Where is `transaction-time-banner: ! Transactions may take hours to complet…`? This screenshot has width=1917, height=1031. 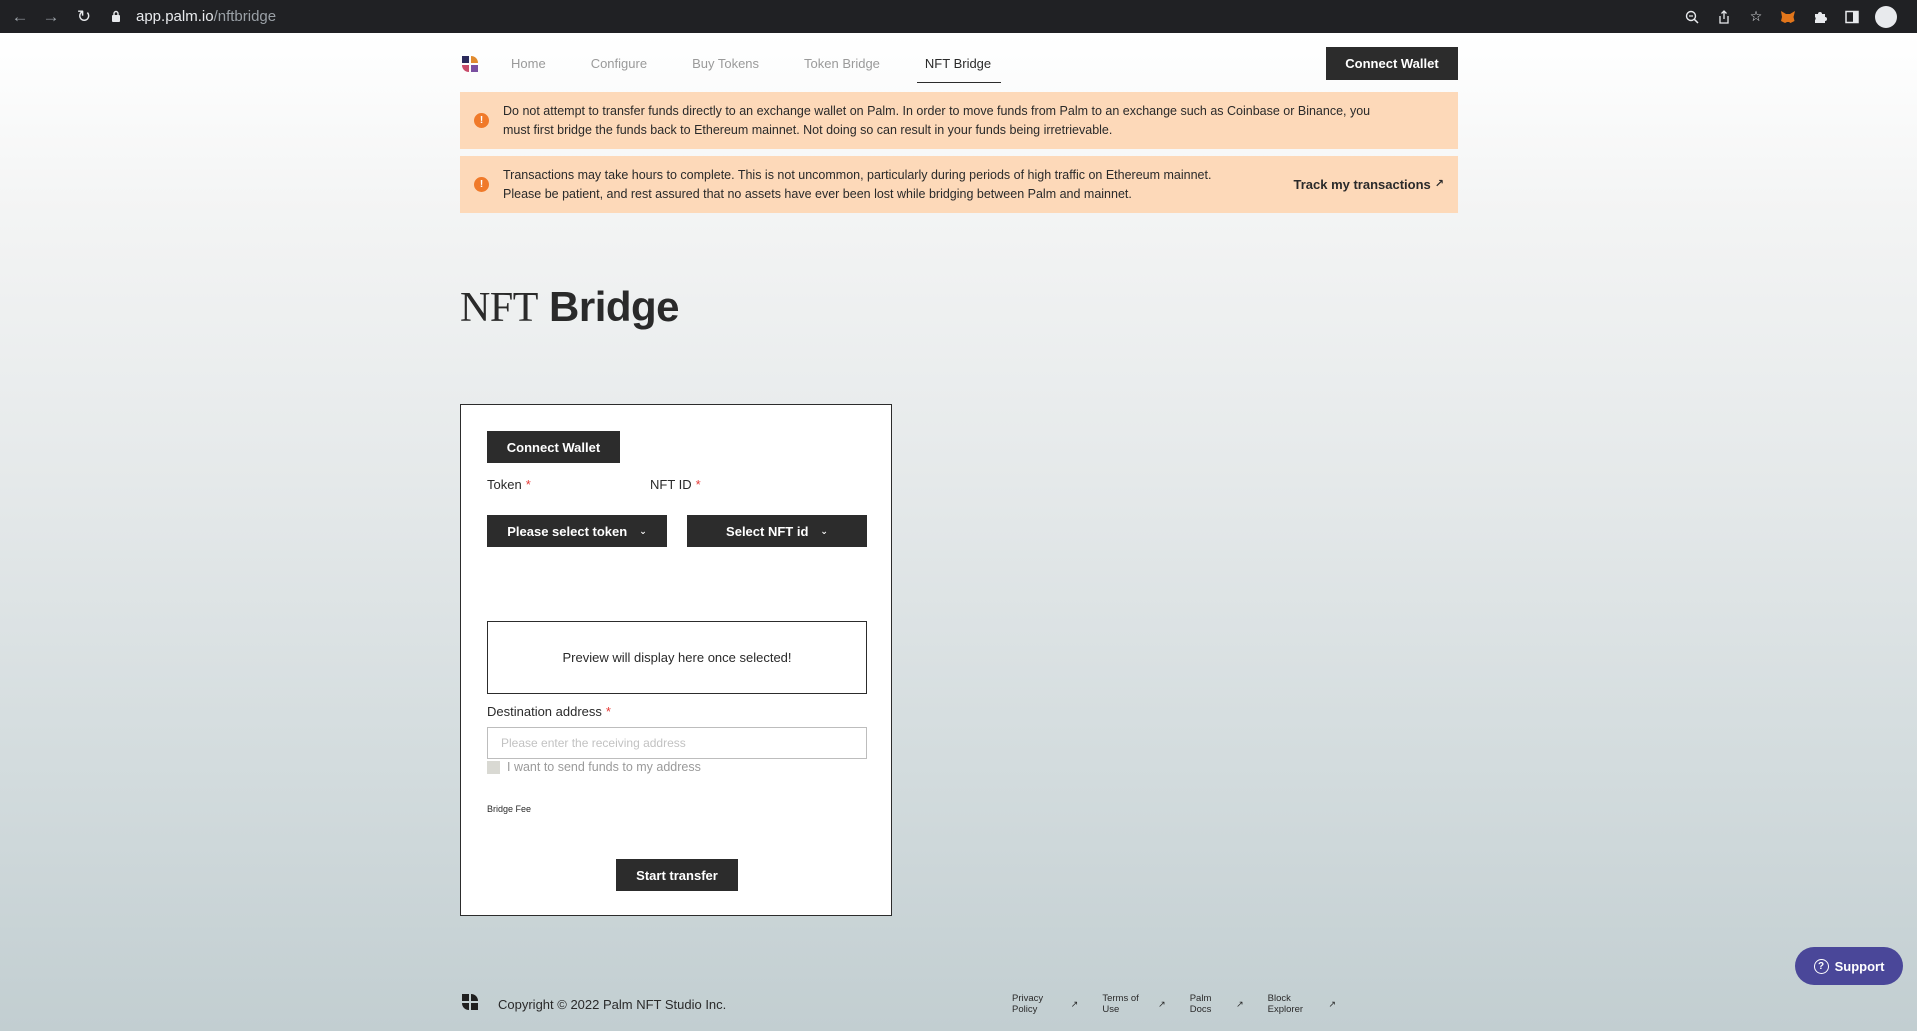 transaction-time-banner: ! Transactions may take hours to complet… is located at coordinates (959, 184).